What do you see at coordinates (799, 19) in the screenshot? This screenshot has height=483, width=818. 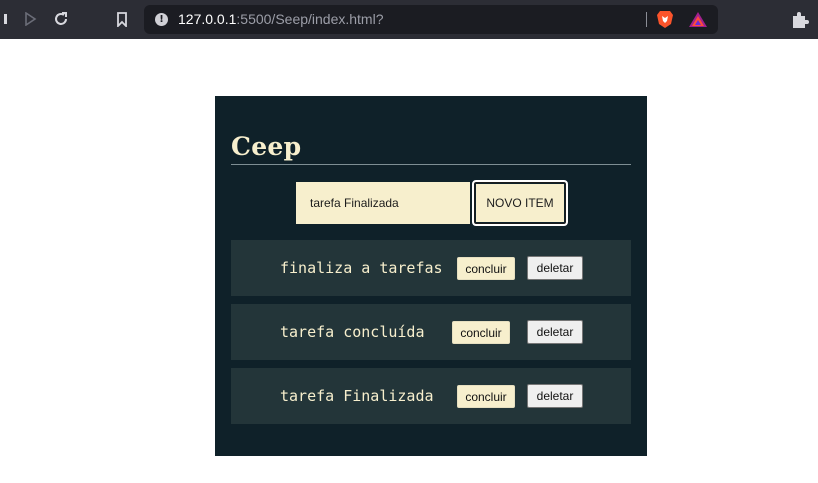 I see `extensions-icon` at bounding box center [799, 19].